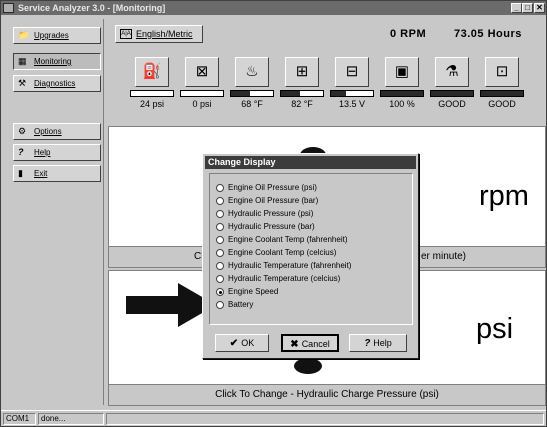 The image size is (547, 427). Describe the element at coordinates (310, 162) in the screenshot. I see `dialog-title: Change Display` at that location.